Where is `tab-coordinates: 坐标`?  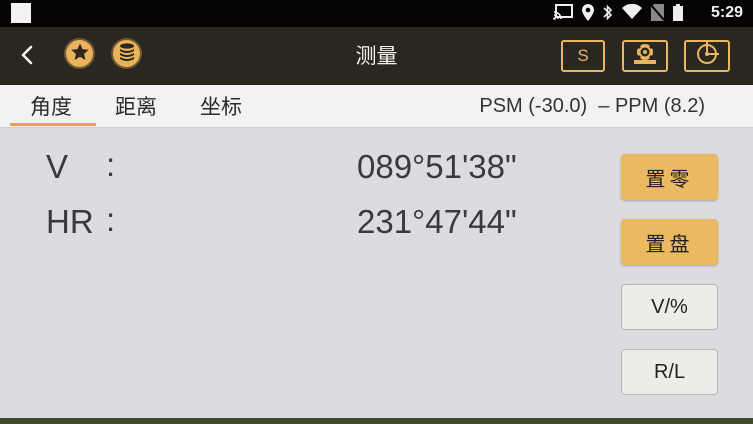
tab-coordinates: 坐标 is located at coordinates (221, 106).